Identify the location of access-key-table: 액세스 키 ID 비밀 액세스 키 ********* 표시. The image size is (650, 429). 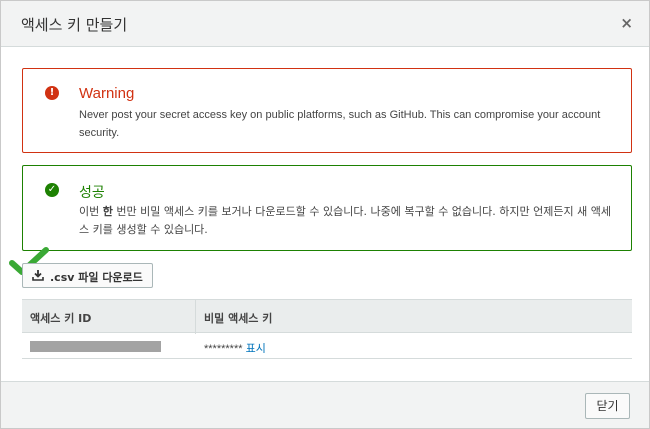
(327, 330).